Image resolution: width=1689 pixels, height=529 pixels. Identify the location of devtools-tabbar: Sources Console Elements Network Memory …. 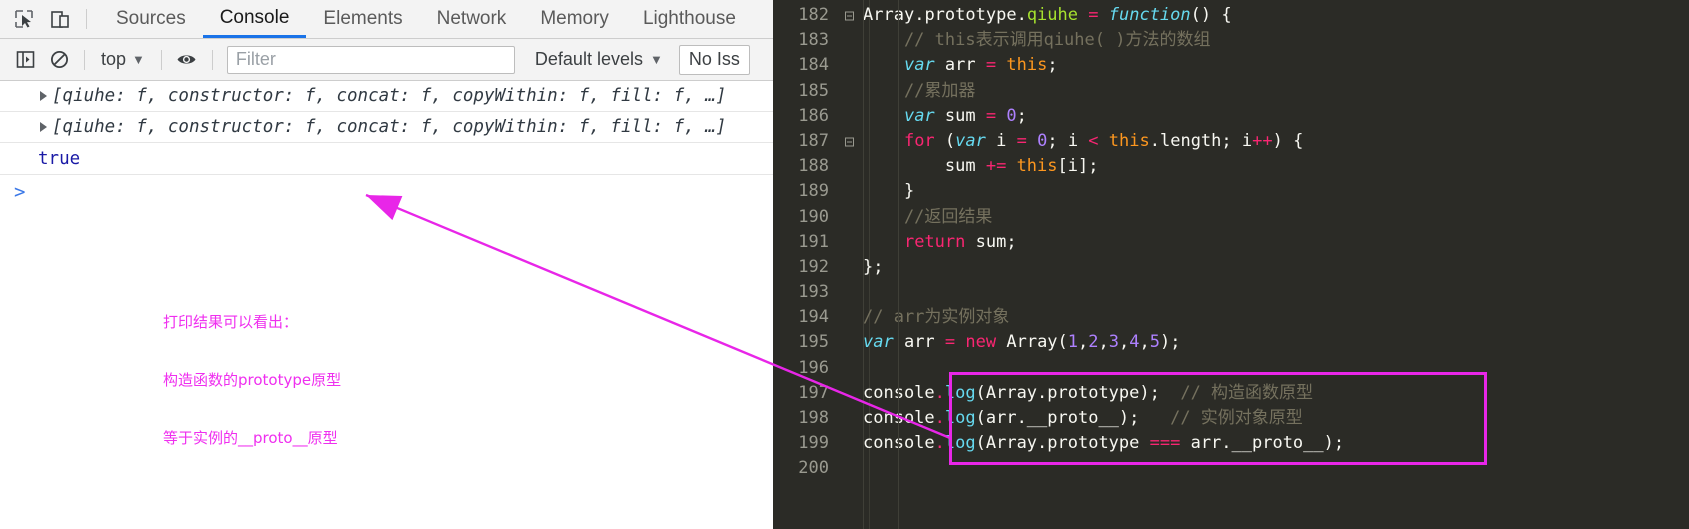
(386, 19).